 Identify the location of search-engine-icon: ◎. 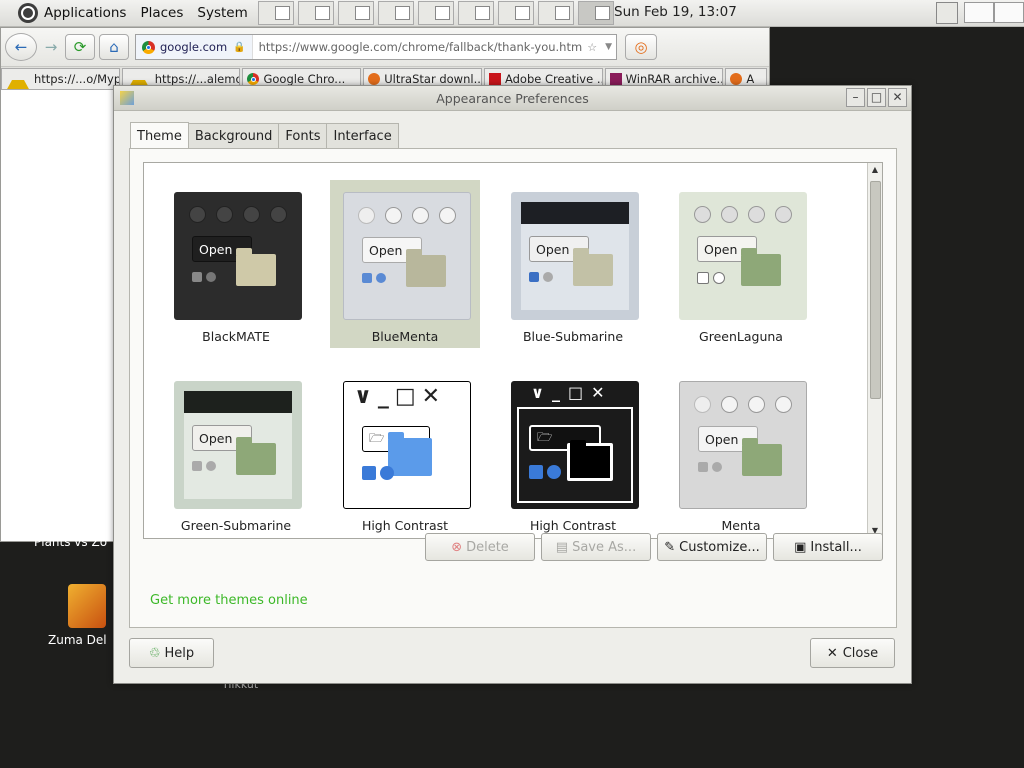
(641, 47).